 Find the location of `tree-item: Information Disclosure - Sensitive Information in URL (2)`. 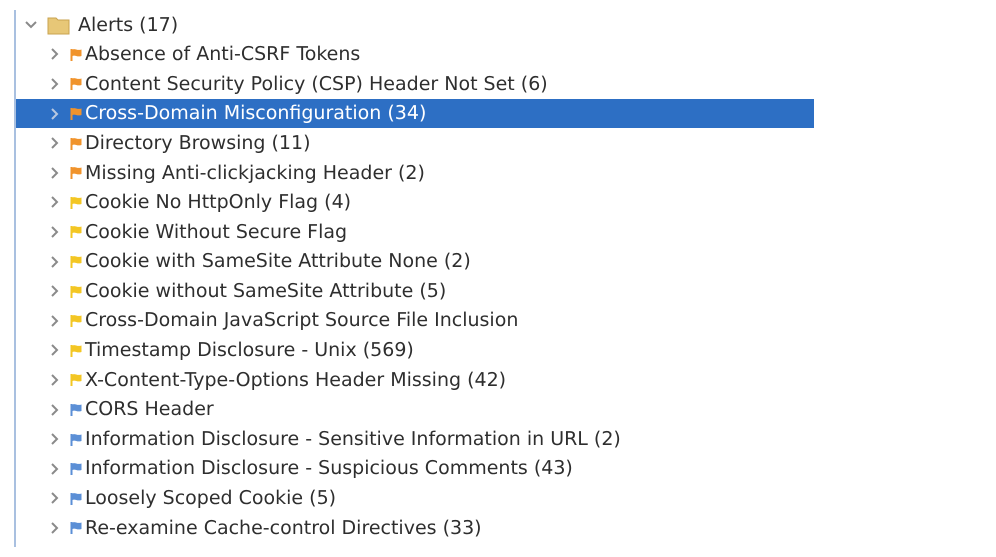

tree-item: Information Disclosure - Sensitive Information in URL (2) is located at coordinates (415, 439).